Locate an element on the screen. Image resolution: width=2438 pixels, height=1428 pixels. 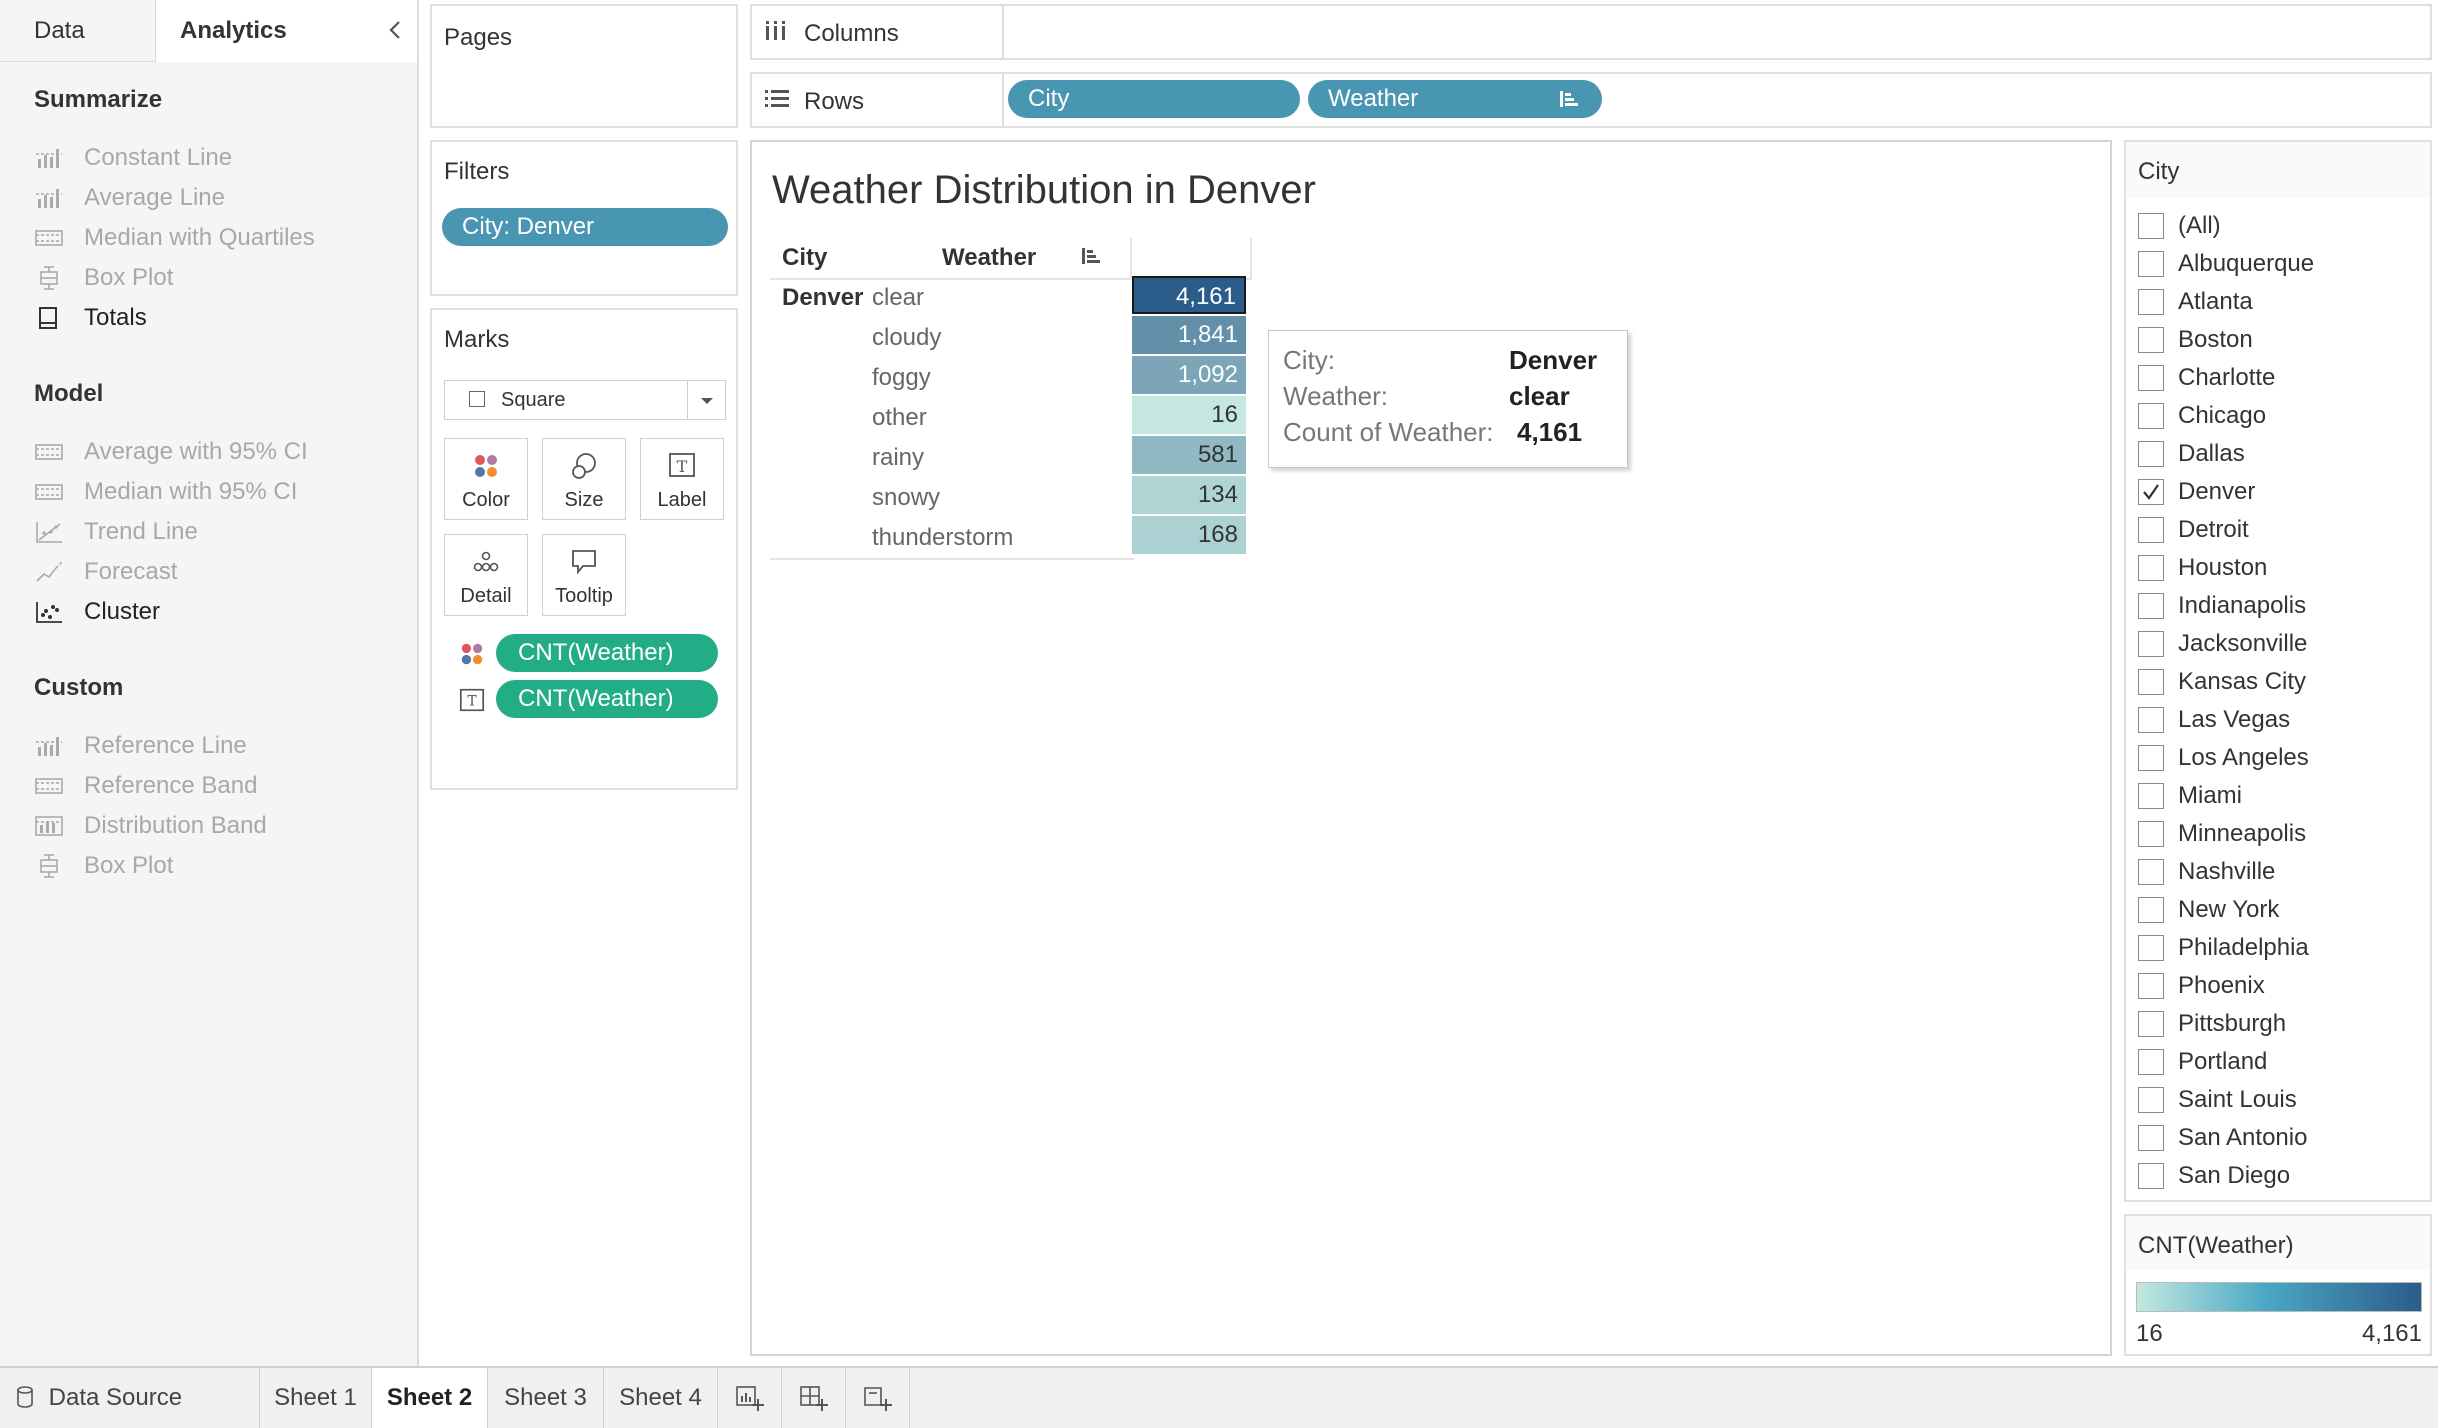
row-header-weather: other is located at coordinates (899, 418).